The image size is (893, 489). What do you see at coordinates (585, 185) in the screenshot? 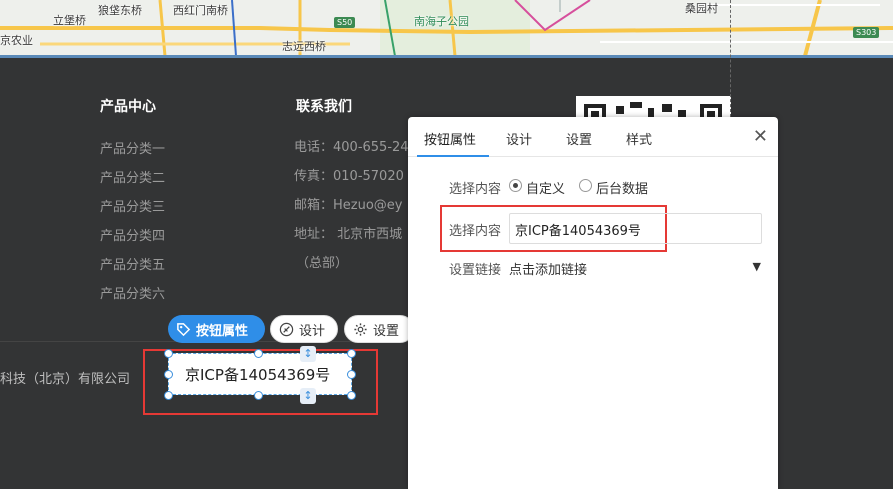
I see `radio-backend-data` at bounding box center [585, 185].